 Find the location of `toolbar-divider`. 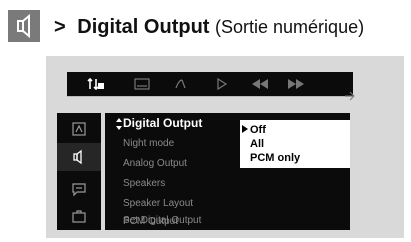

toolbar-divider is located at coordinates (210, 96).